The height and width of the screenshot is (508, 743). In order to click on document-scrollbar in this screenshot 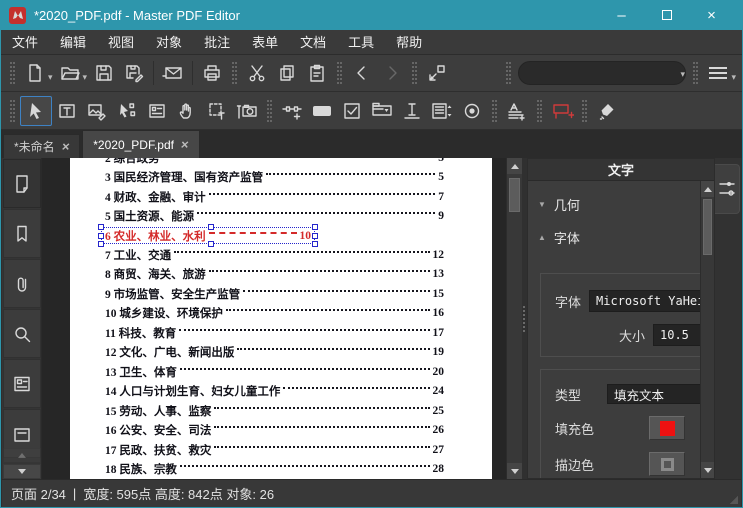, I will do `click(514, 318)`.